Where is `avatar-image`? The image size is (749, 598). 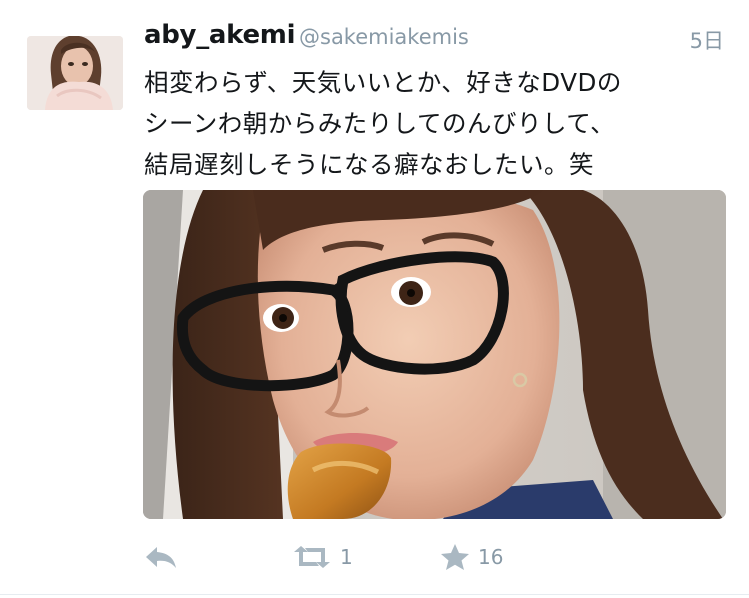 avatar-image is located at coordinates (75, 73).